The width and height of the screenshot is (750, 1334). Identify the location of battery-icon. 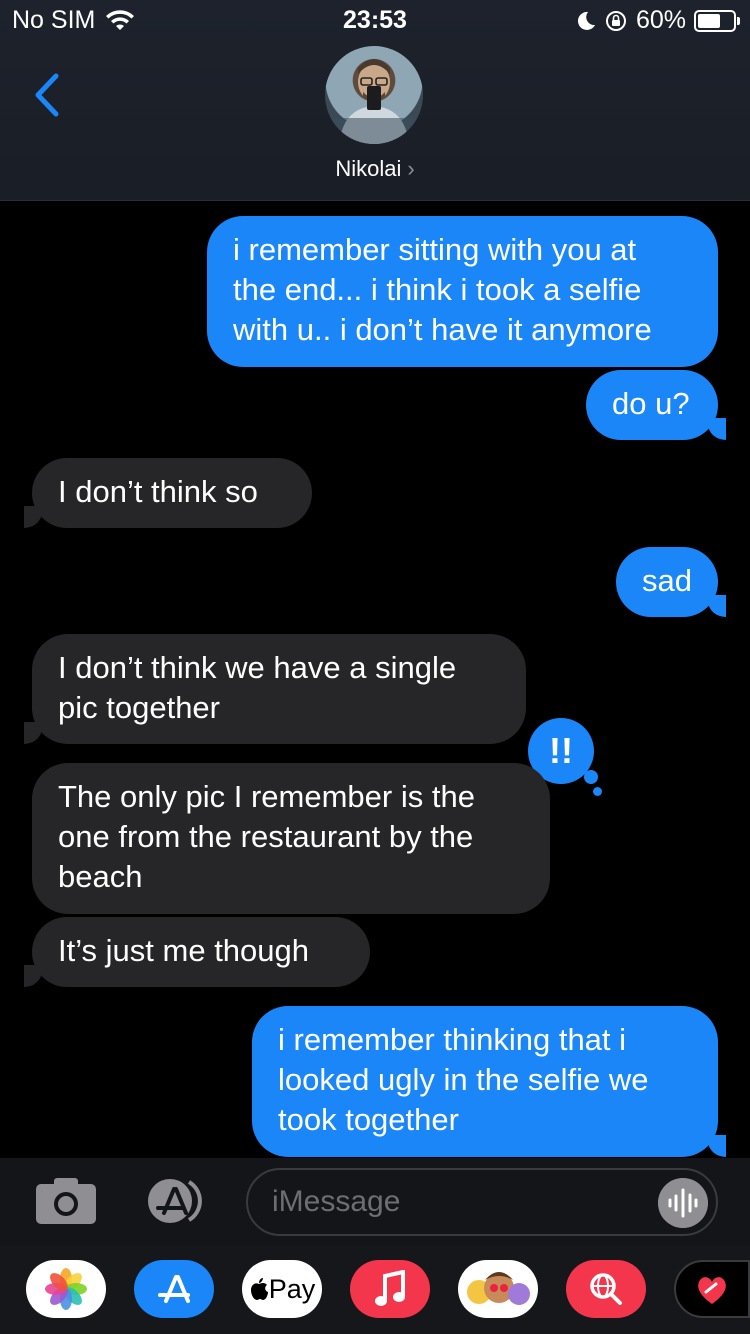
(717, 20).